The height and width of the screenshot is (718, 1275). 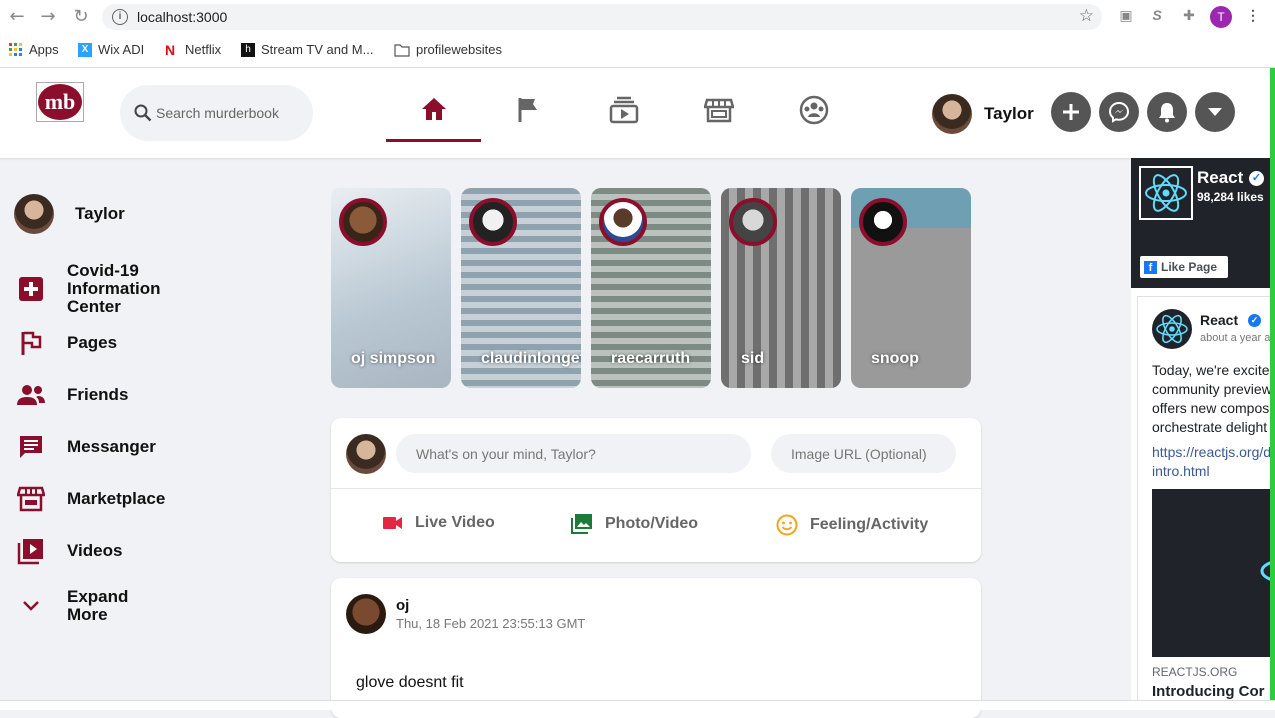 What do you see at coordinates (31, 343) in the screenshot?
I see `flag-icon` at bounding box center [31, 343].